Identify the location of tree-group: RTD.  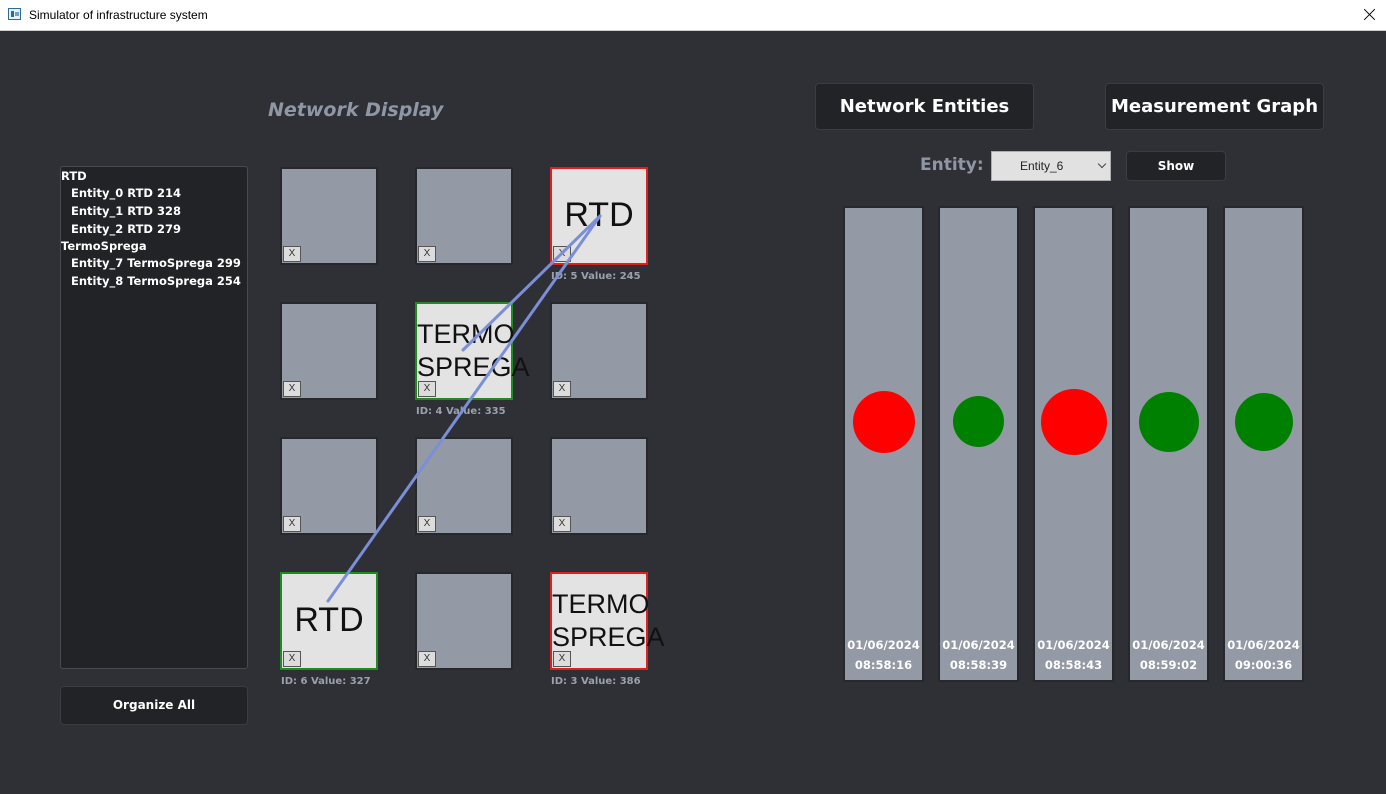
(154, 176).